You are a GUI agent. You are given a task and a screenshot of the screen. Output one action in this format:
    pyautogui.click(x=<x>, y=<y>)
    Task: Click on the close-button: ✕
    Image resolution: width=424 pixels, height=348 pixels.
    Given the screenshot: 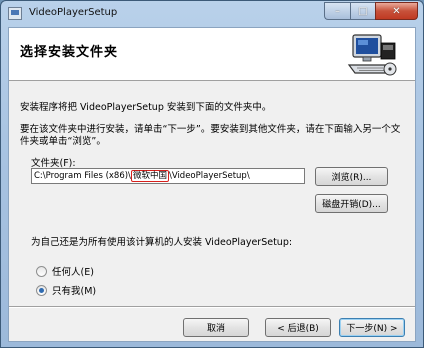 What is the action you would take?
    pyautogui.click(x=396, y=11)
    